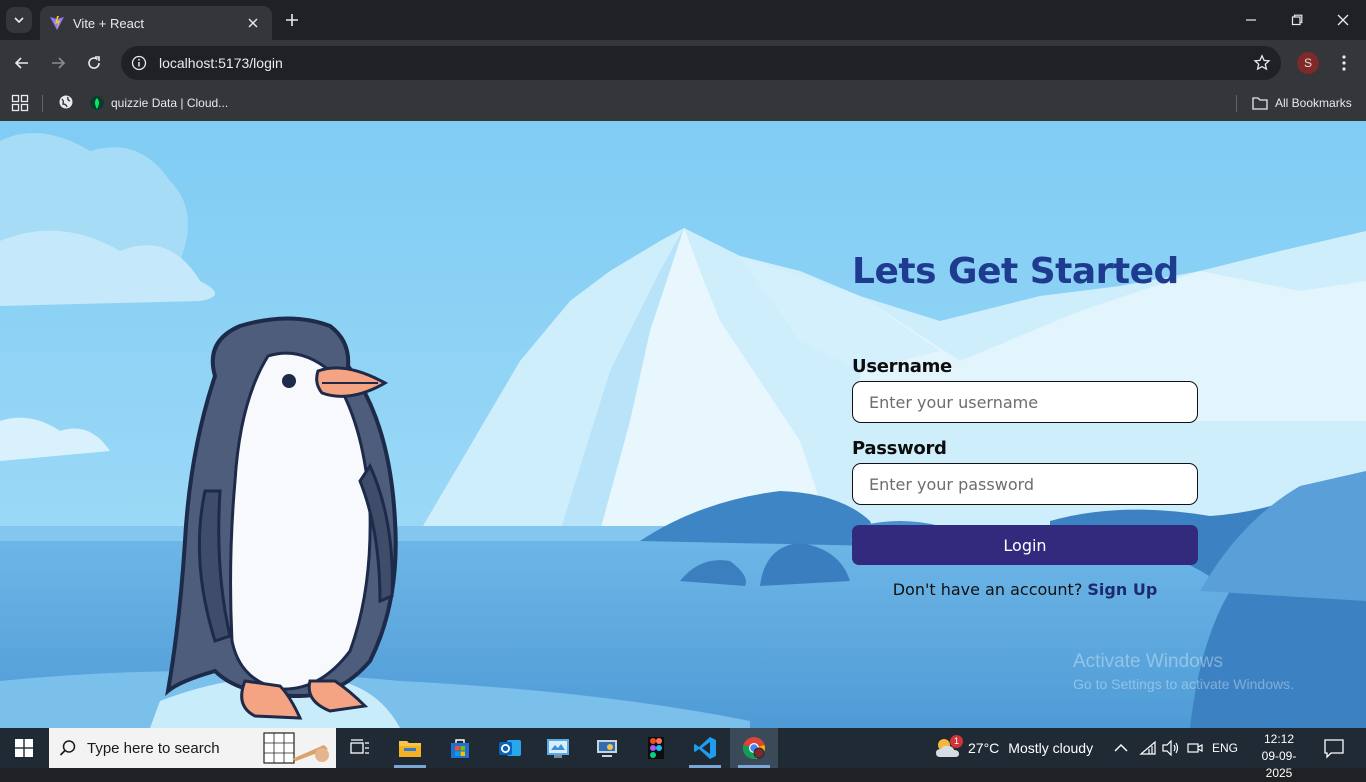  I want to click on minimize-icon, so click(1251, 20).